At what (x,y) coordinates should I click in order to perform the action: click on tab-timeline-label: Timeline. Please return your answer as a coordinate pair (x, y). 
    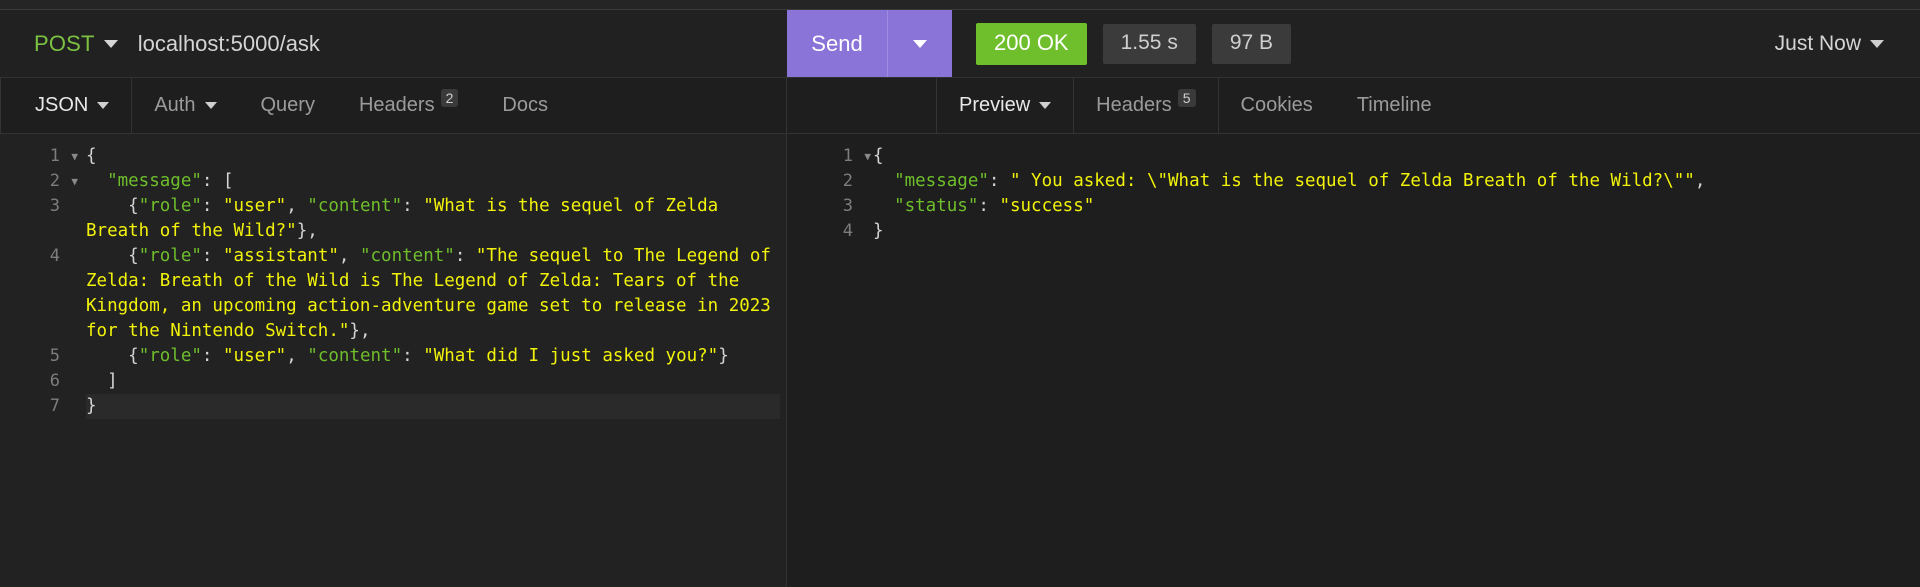
    Looking at the image, I should click on (1394, 105).